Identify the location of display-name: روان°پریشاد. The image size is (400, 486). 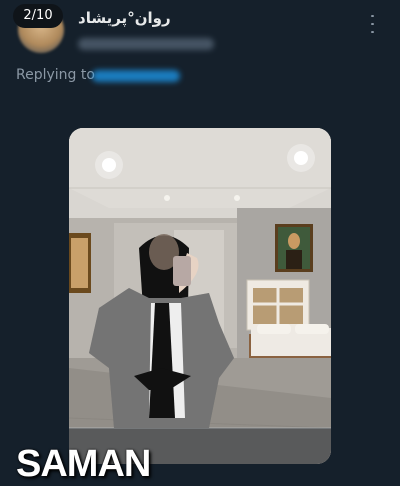
(124, 18).